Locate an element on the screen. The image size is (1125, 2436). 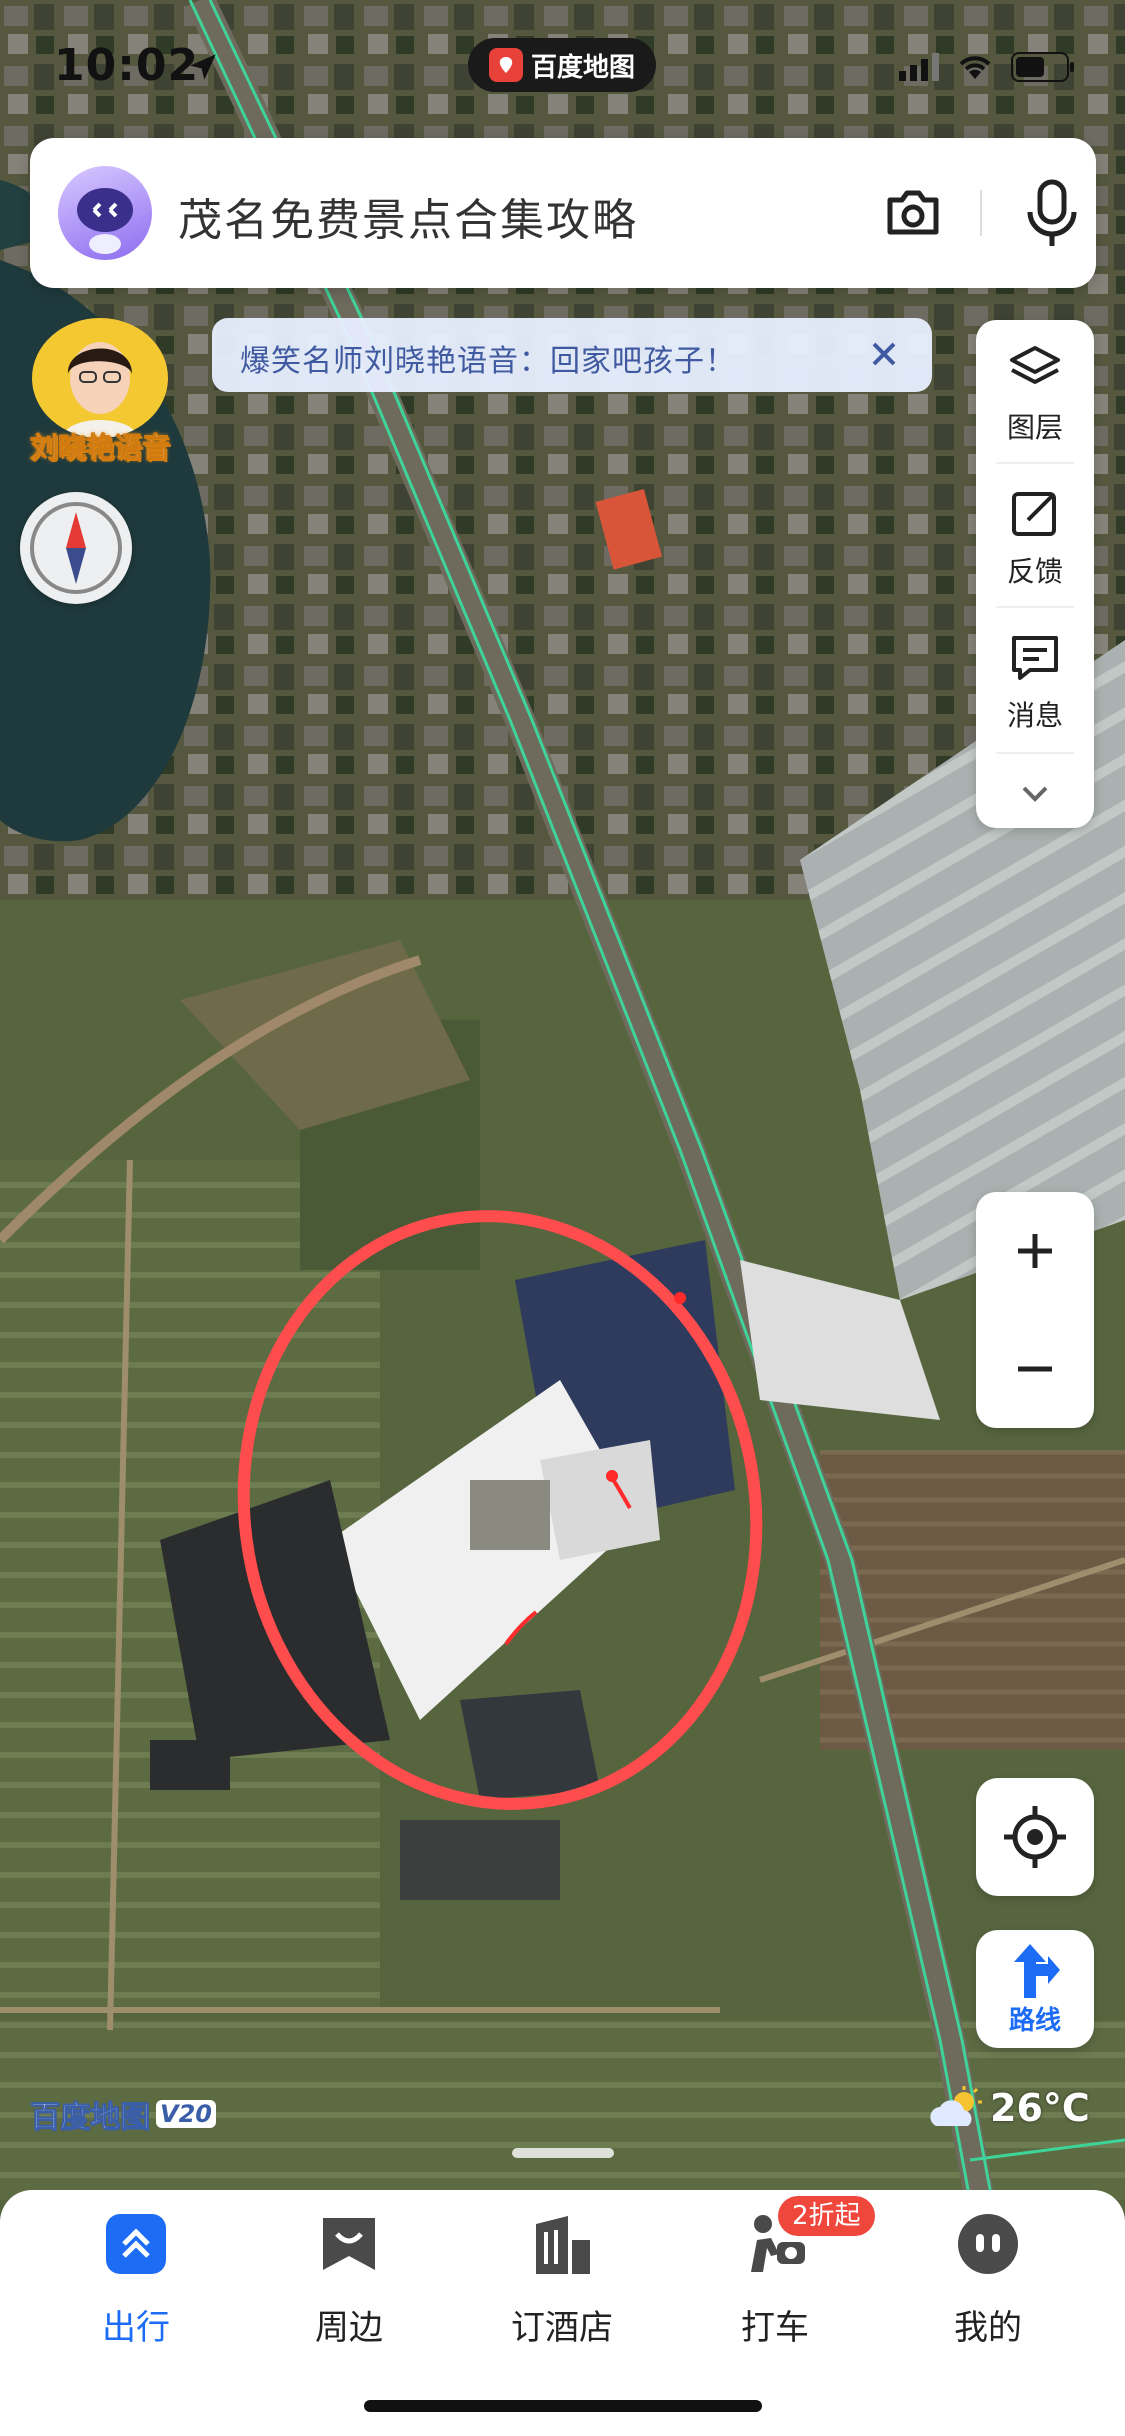
compass-icon is located at coordinates (76, 548).